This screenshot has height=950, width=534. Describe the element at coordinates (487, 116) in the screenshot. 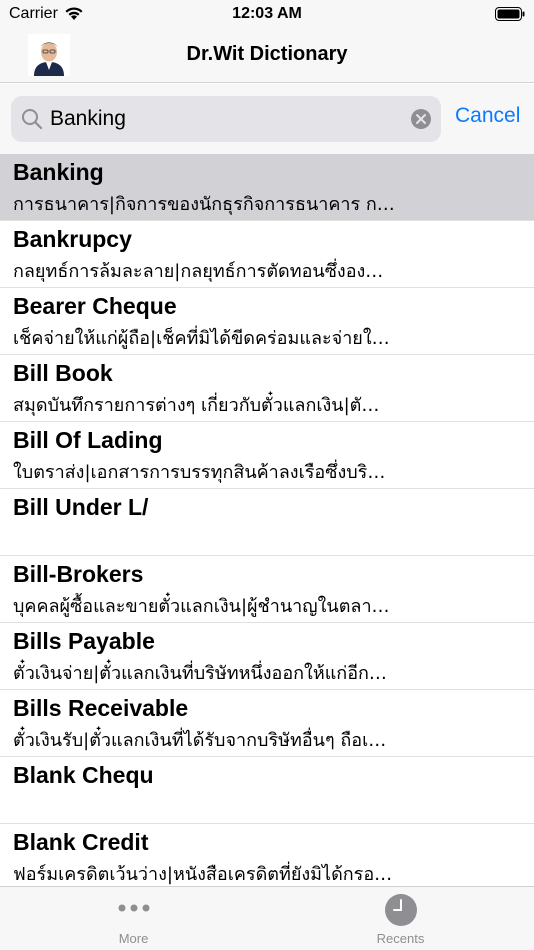

I see `cancel-button: Cancel` at that location.